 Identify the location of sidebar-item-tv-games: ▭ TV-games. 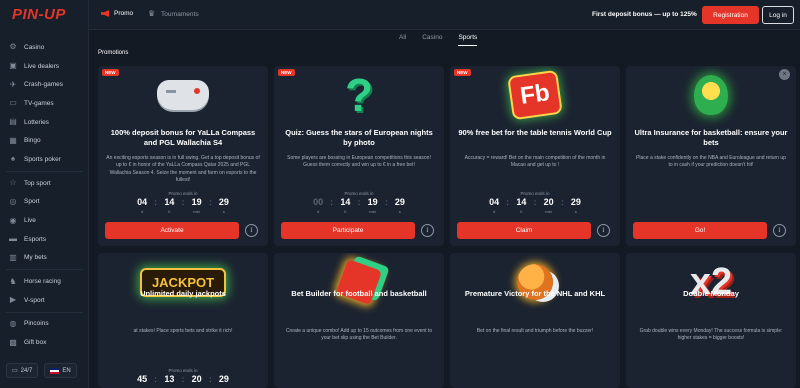
(44, 103).